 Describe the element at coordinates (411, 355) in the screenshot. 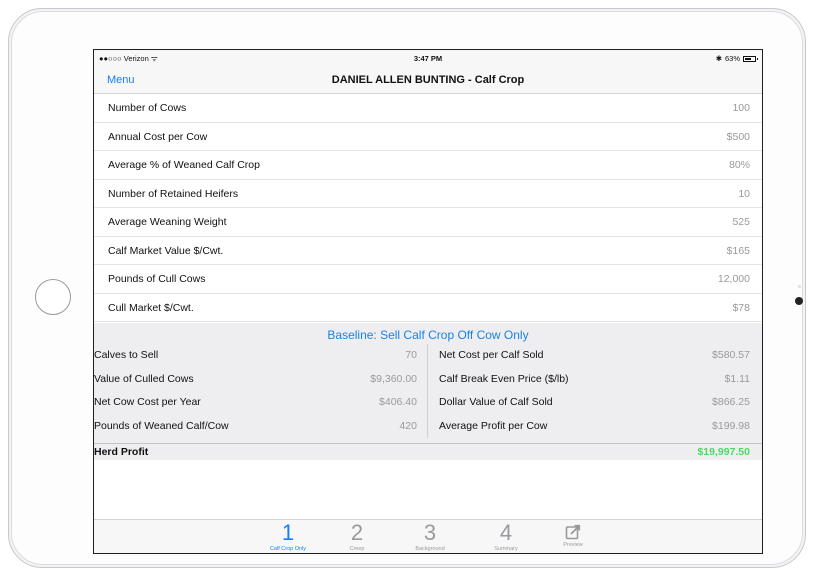

I see `result-value: 70` at that location.